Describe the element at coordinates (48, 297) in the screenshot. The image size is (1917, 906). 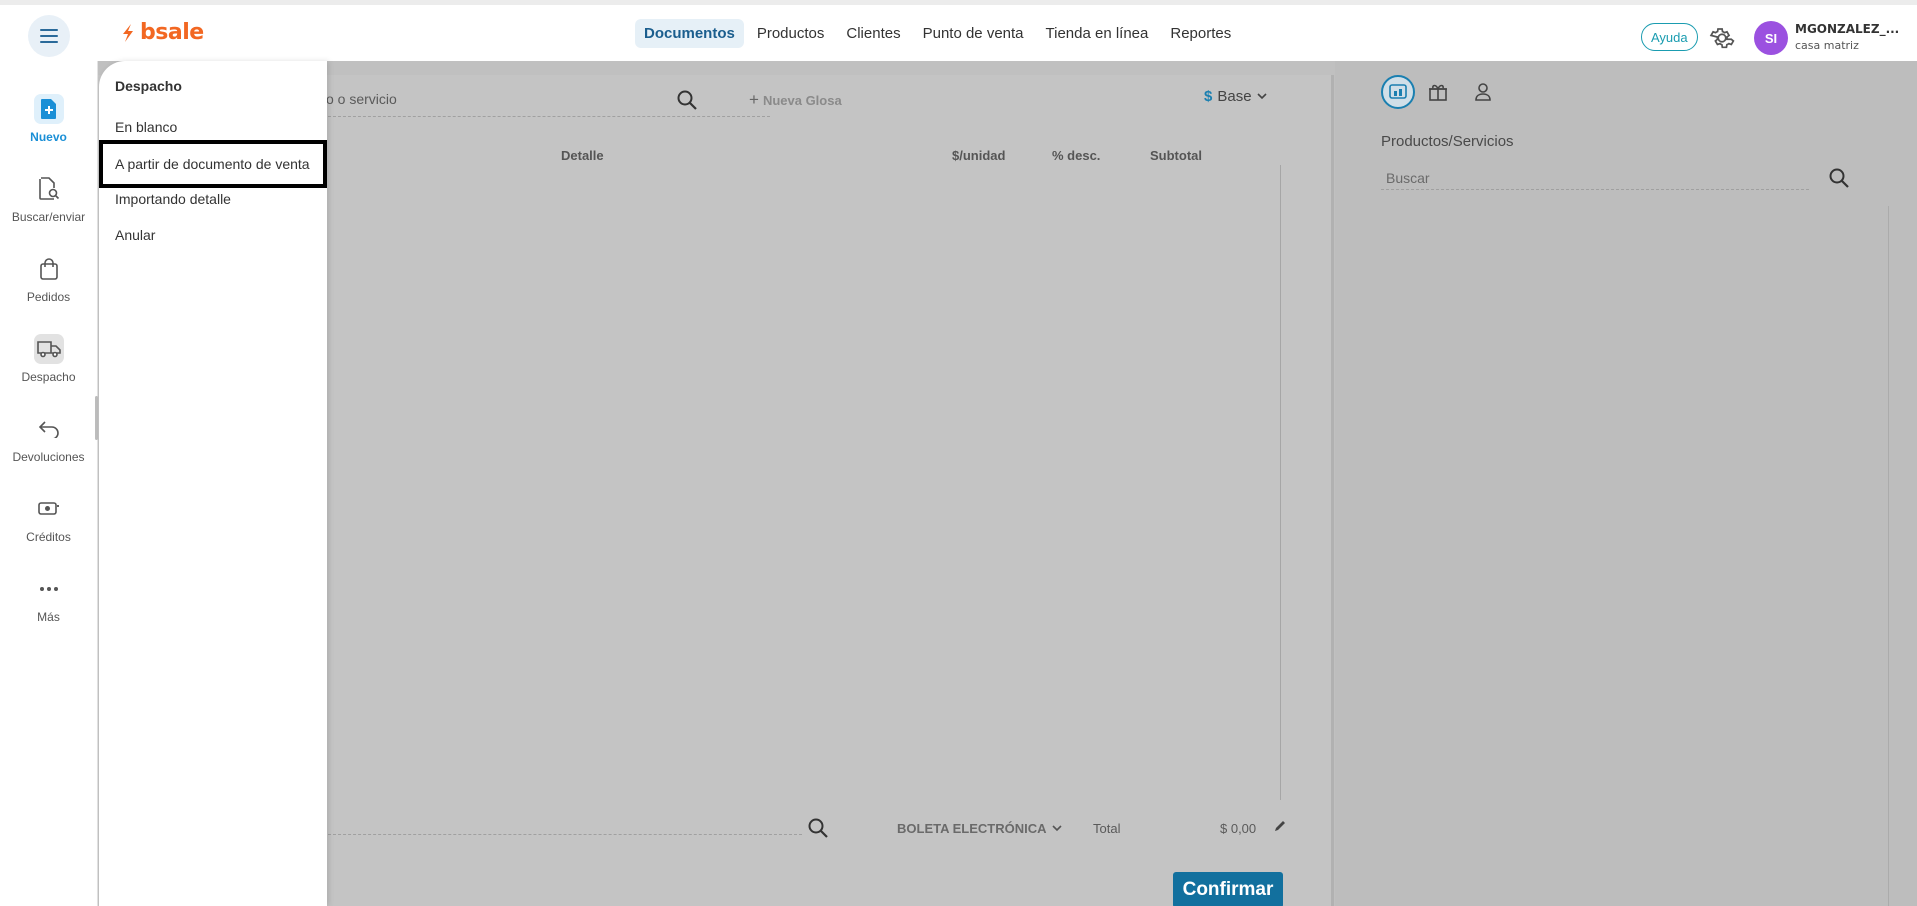
I see `sidebar-item-label: Pedidos` at that location.